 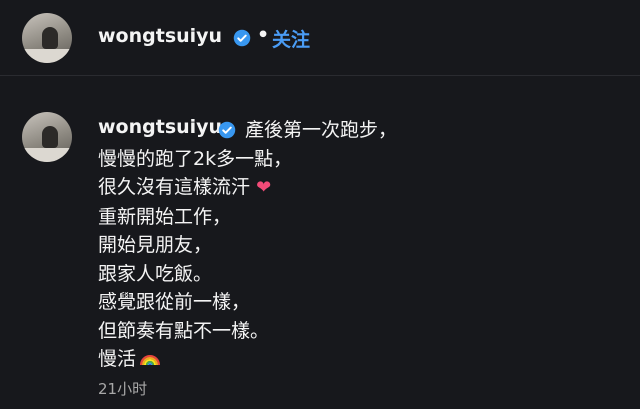 What do you see at coordinates (184, 330) in the screenshot?
I see `caption-line: 但節奏有點不一樣。` at bounding box center [184, 330].